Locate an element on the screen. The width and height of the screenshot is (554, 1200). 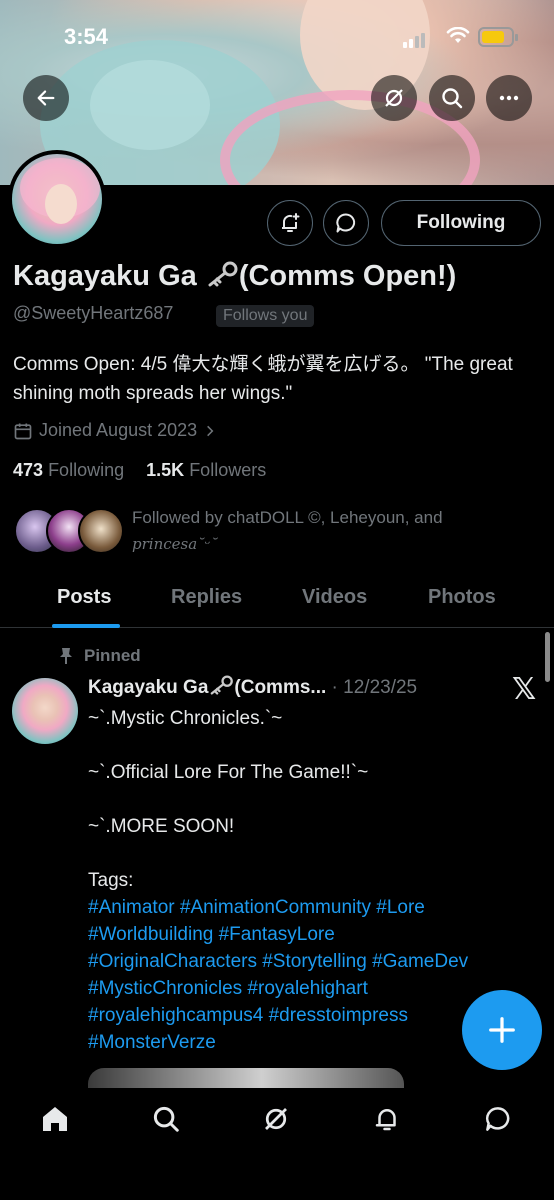
tab-posts: Posts is located at coordinates (84, 597).